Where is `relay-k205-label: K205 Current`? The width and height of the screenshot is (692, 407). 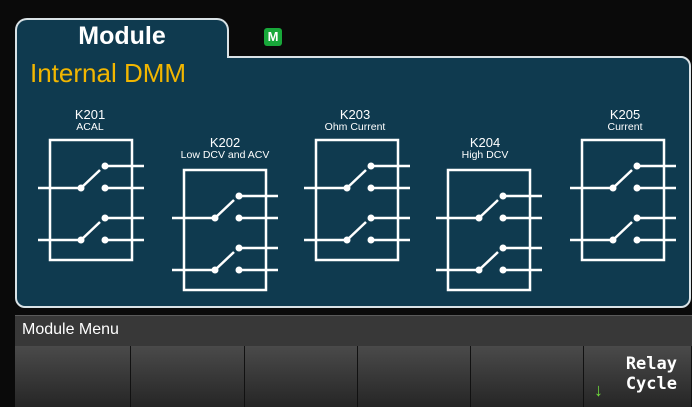
relay-k205-label: K205 Current is located at coordinates (625, 120).